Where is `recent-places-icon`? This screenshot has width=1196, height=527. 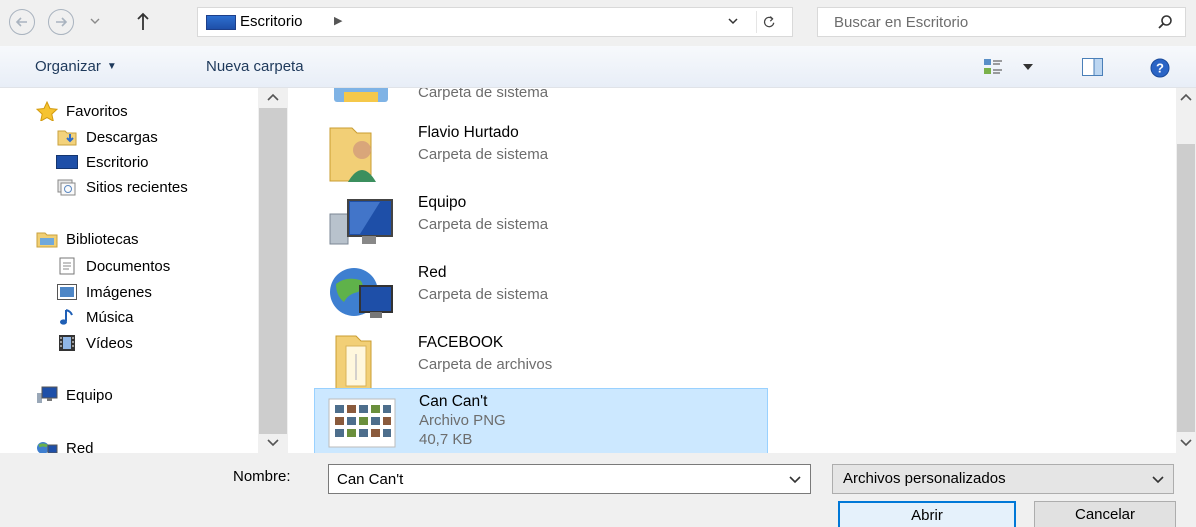 recent-places-icon is located at coordinates (67, 187).